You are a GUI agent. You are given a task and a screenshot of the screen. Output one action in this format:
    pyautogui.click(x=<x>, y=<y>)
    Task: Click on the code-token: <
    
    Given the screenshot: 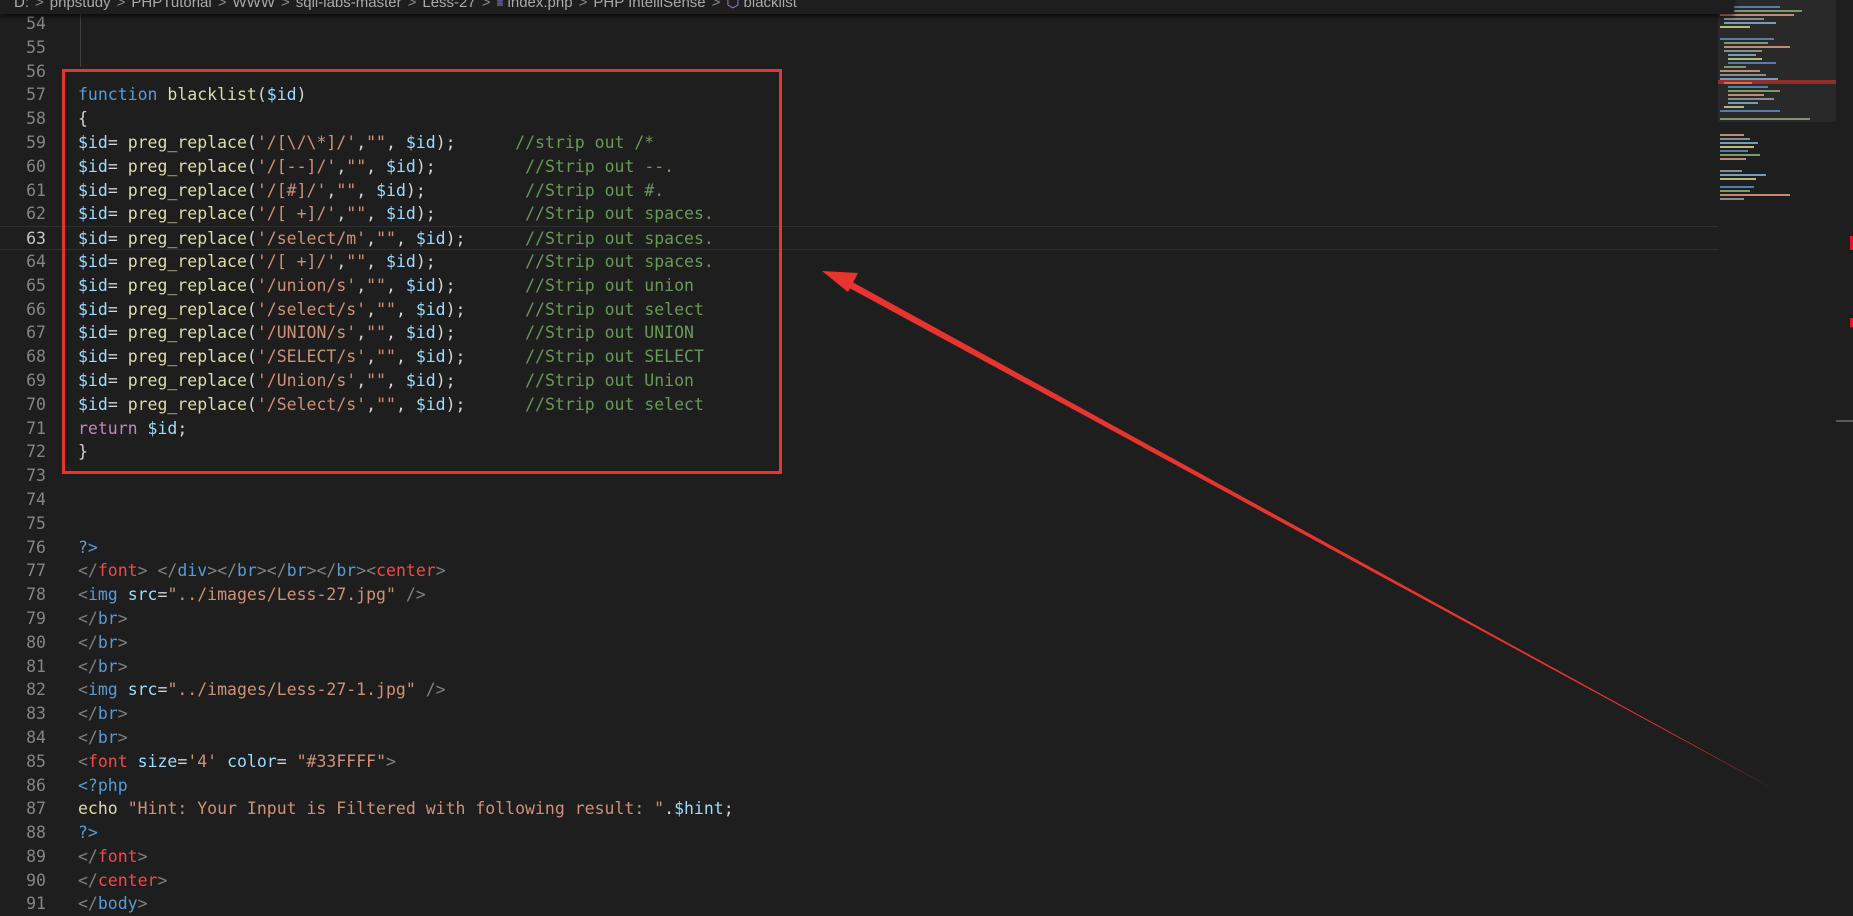 What is the action you would take?
    pyautogui.click(x=83, y=690)
    